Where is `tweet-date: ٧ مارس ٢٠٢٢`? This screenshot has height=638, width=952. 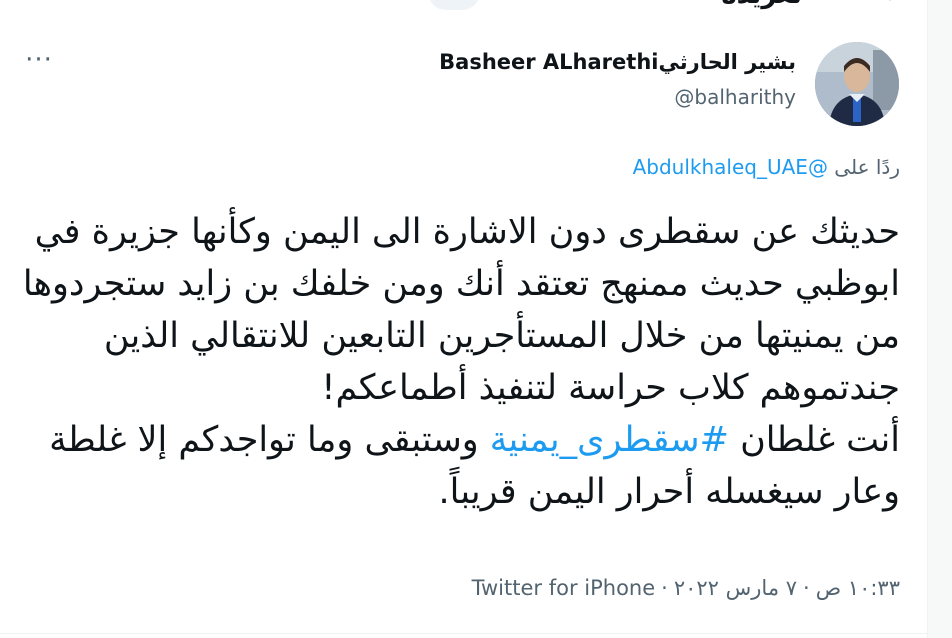 tweet-date: ٧ مارس ٢٠٢٢ is located at coordinates (735, 588).